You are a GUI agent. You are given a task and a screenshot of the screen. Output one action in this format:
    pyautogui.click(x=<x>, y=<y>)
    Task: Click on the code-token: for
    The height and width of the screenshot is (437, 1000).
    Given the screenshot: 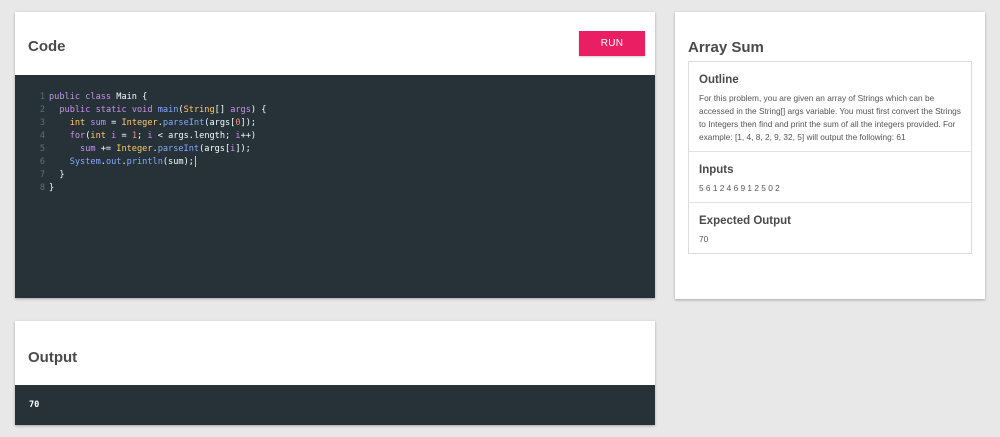 What is the action you would take?
    pyautogui.click(x=77, y=136)
    